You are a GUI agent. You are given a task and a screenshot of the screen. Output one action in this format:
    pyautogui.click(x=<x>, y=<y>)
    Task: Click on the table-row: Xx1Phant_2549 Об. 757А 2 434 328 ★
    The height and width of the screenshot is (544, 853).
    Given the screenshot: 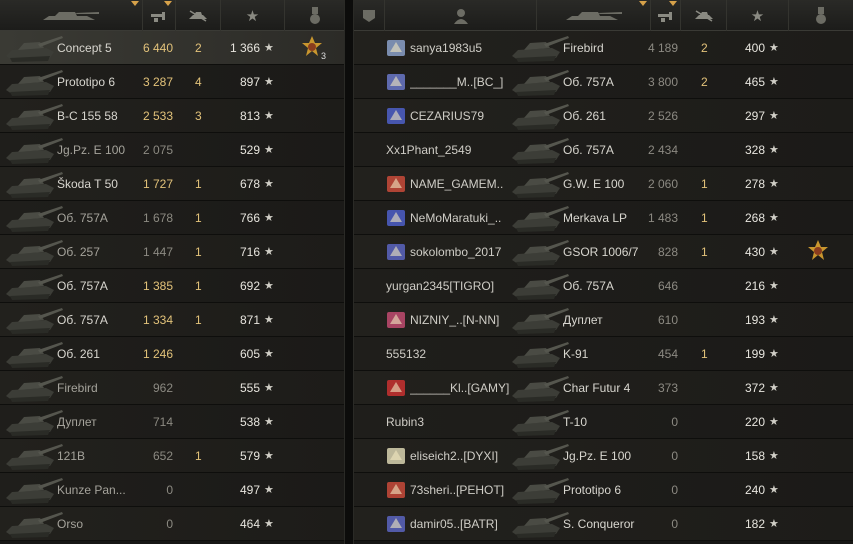 What is the action you would take?
    pyautogui.click(x=603, y=150)
    